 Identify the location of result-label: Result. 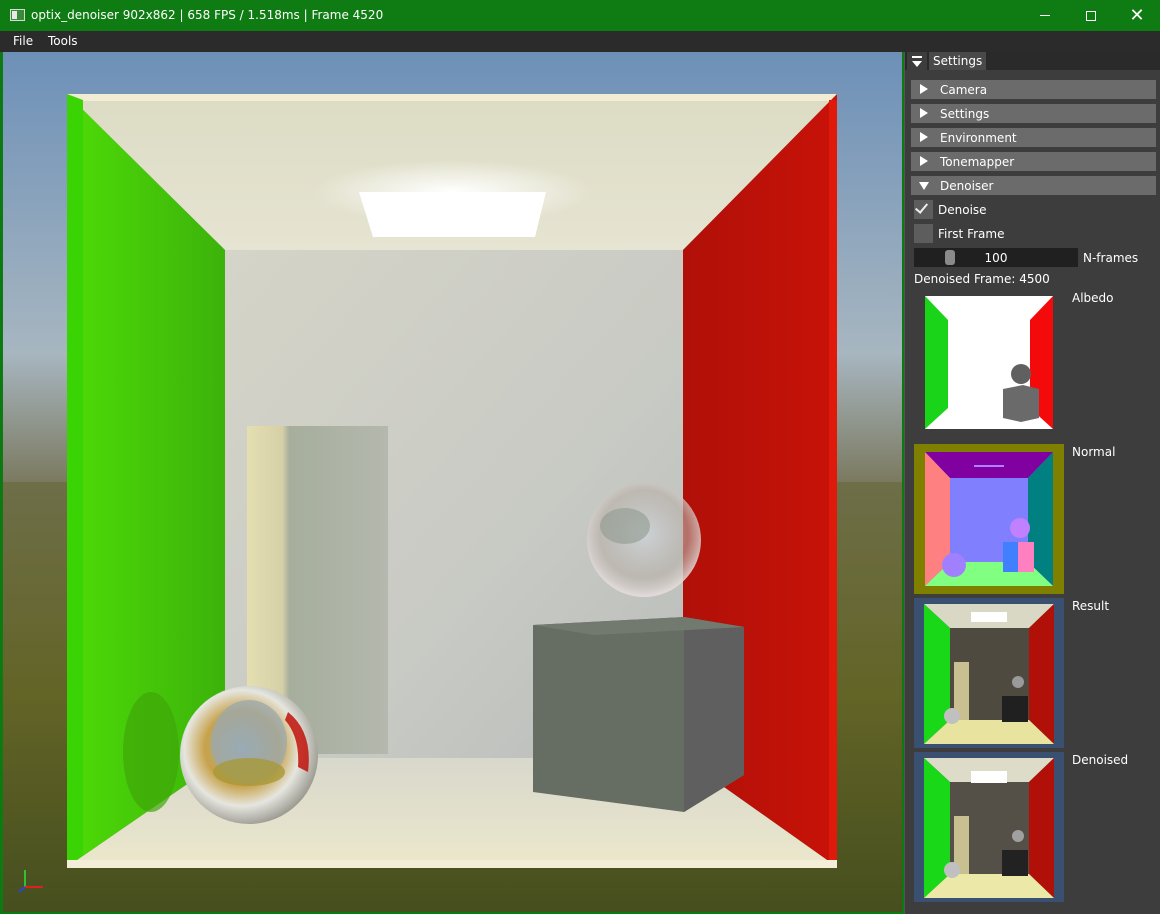
(1091, 606).